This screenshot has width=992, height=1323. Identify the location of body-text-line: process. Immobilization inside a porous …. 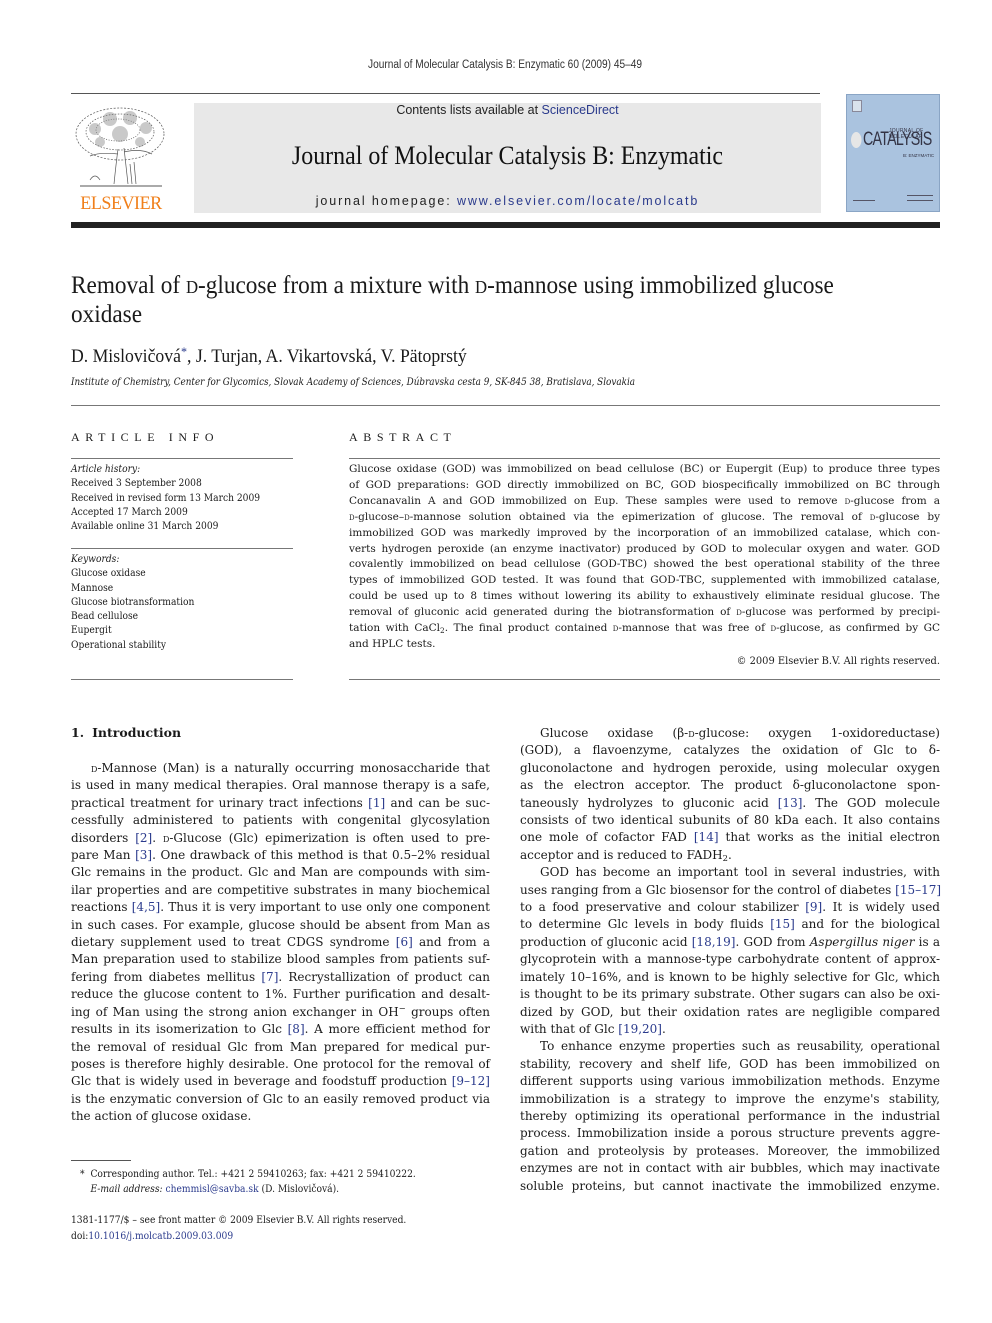
(730, 1133).